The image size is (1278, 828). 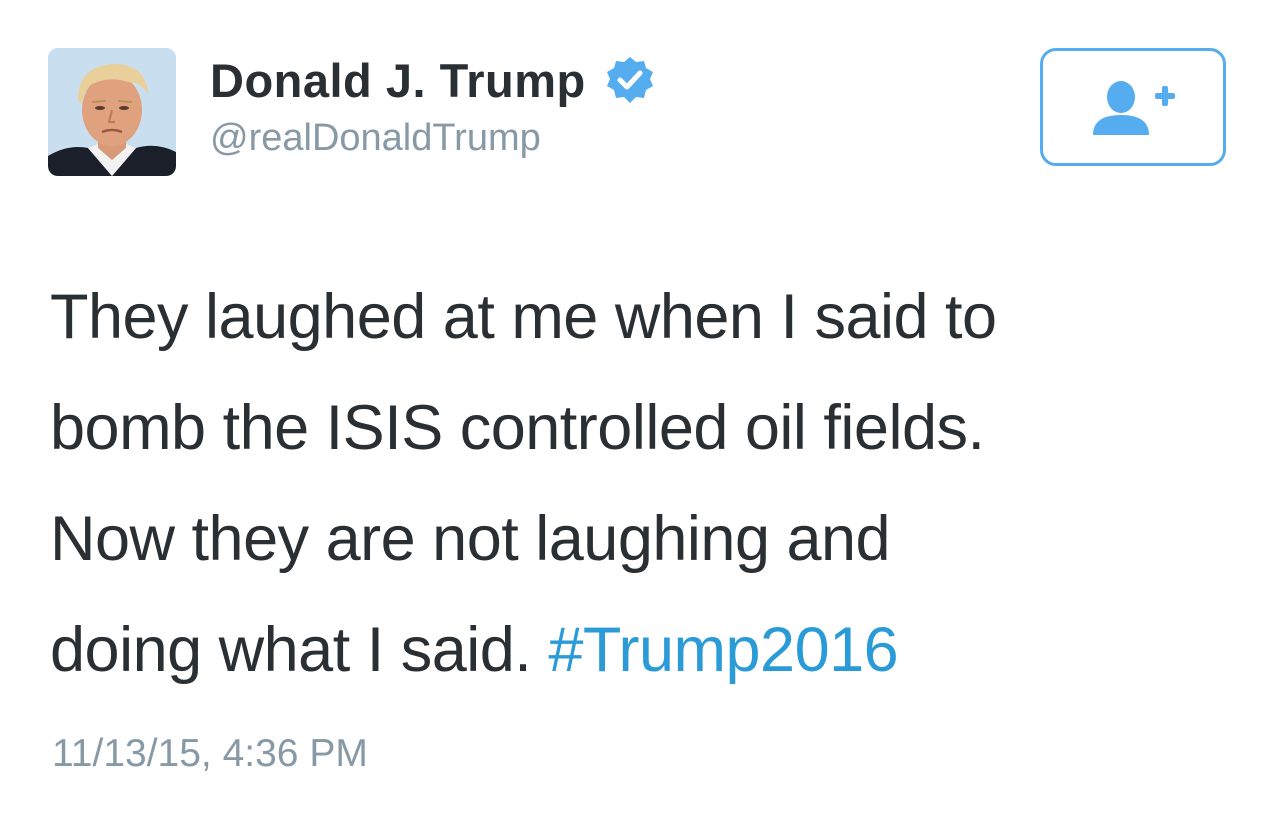 I want to click on tweet-text-line: bomb the ISIS controlled oil fields., so click(x=517, y=428).